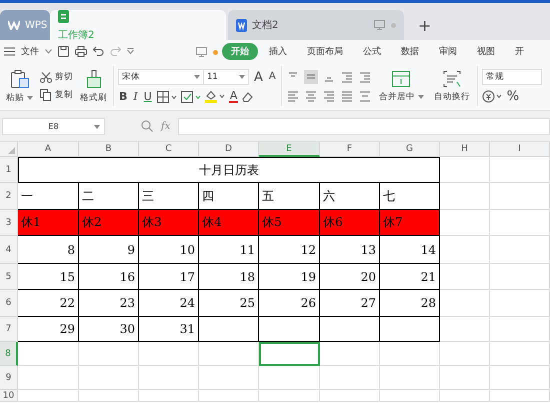 The height and width of the screenshot is (403, 550). What do you see at coordinates (20, 78) in the screenshot?
I see `clipboard-icon` at bounding box center [20, 78].